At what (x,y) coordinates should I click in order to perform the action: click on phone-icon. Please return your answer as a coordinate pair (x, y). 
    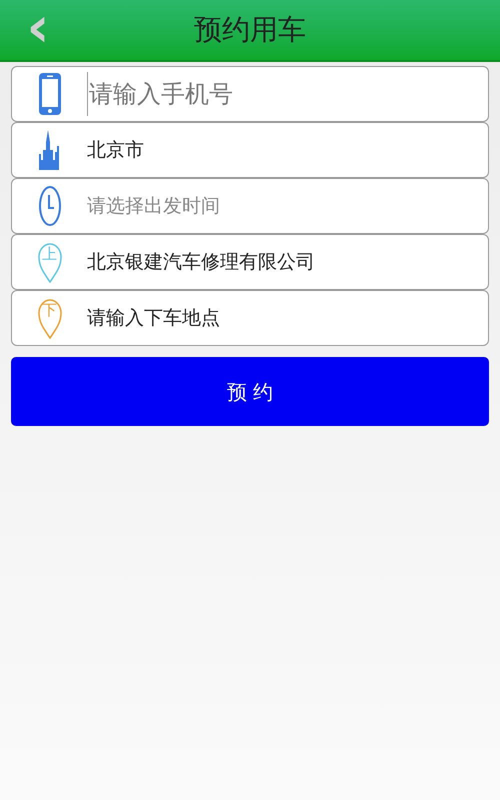
    Looking at the image, I should click on (49, 94).